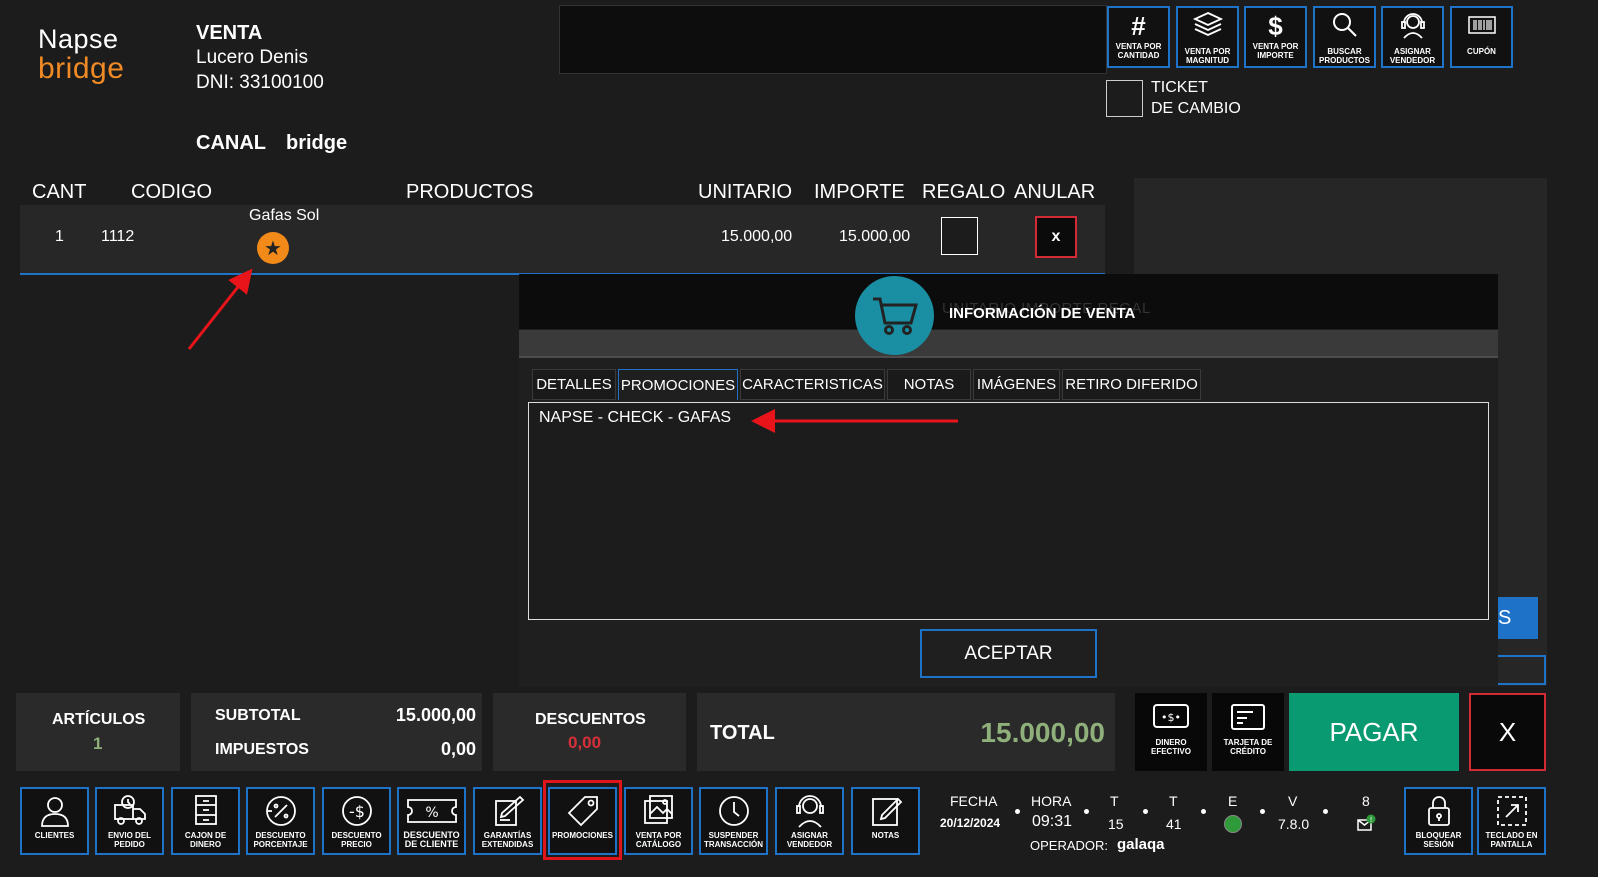 The image size is (1598, 877). What do you see at coordinates (54, 821) in the screenshot?
I see `clientes-button: CLIENTES` at bounding box center [54, 821].